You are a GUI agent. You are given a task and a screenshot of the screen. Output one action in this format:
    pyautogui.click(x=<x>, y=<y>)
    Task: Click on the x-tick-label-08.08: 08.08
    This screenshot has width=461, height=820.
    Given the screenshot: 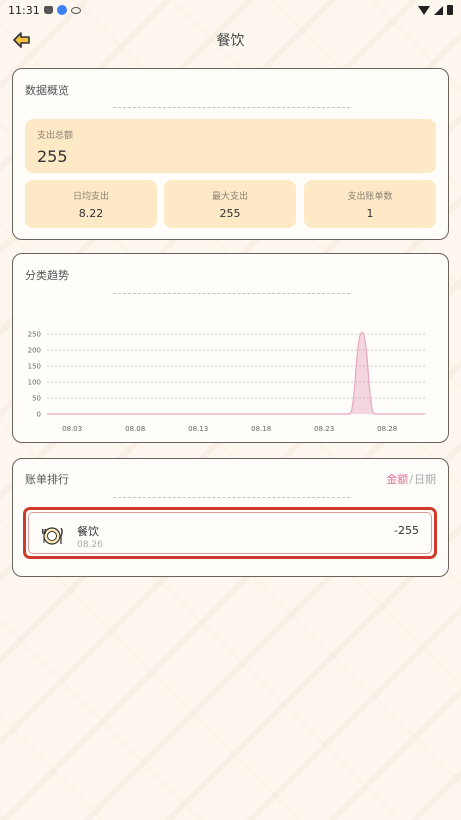 What is the action you would take?
    pyautogui.click(x=135, y=429)
    